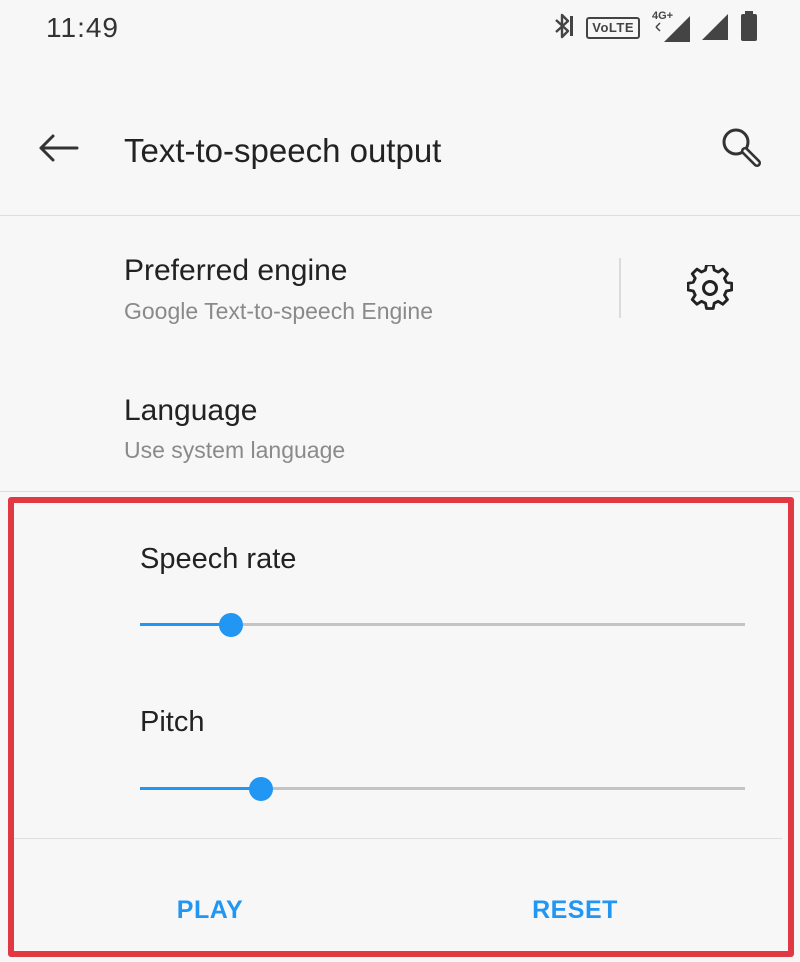 This screenshot has width=800, height=962. I want to click on back-button, so click(58, 150).